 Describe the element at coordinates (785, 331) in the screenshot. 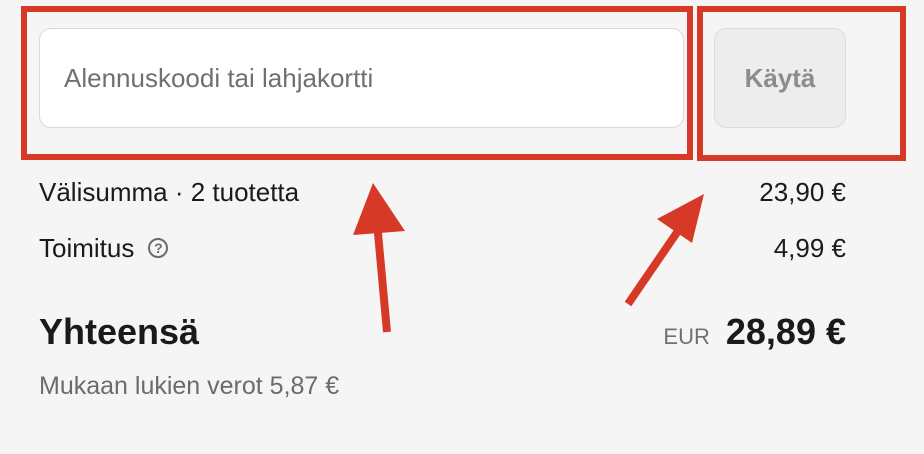

I see `total-value: 28,89 €` at that location.